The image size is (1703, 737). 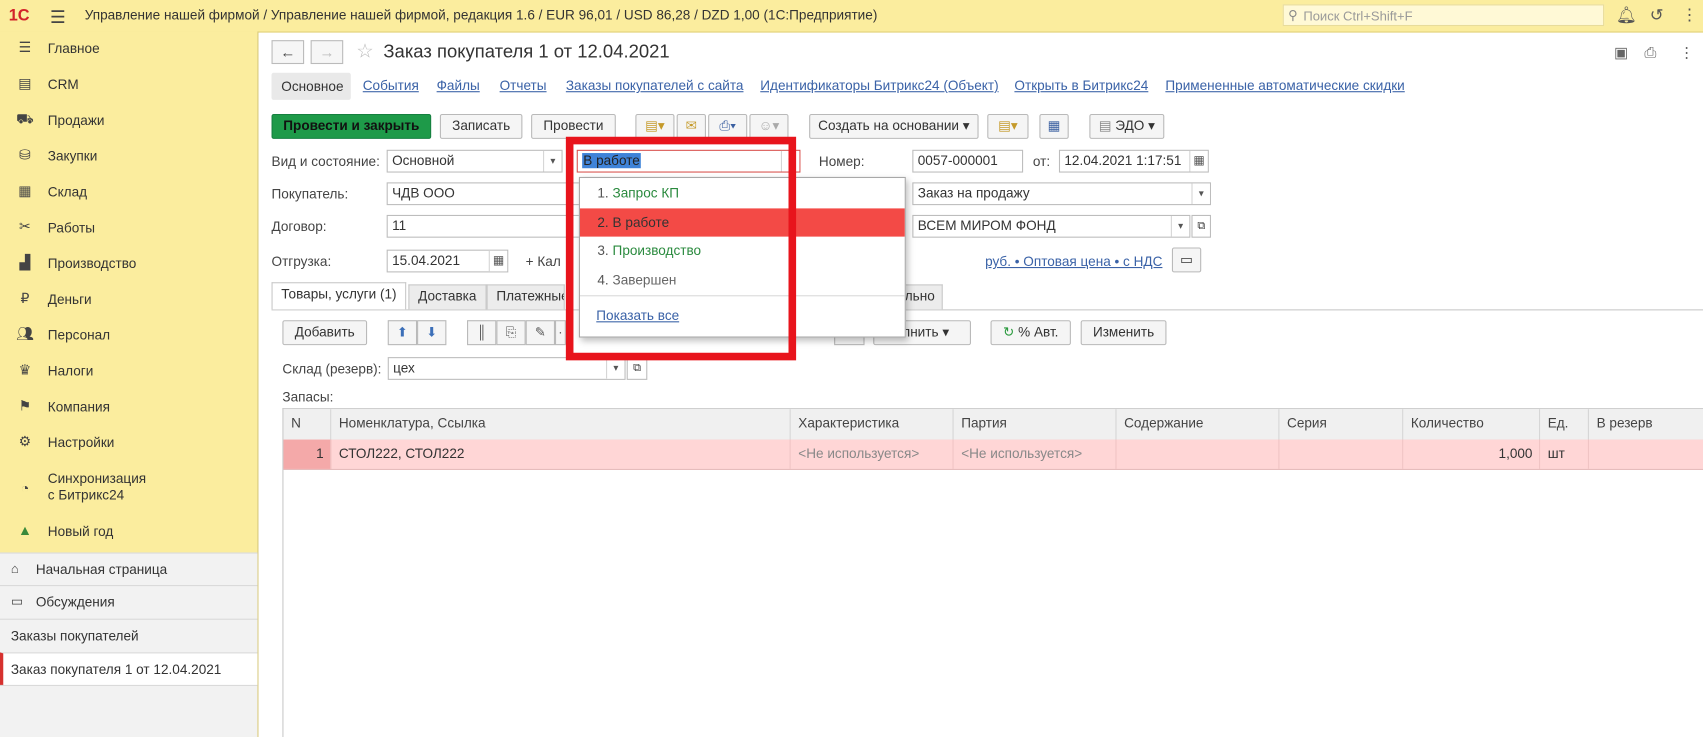 What do you see at coordinates (327, 52) in the screenshot?
I see `forward-button: →` at bounding box center [327, 52].